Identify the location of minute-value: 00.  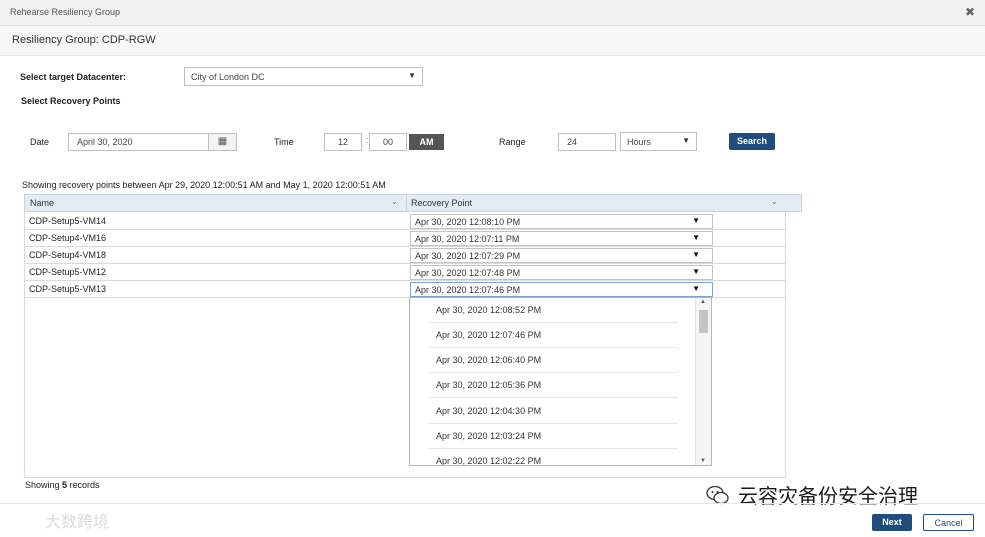
(387, 142).